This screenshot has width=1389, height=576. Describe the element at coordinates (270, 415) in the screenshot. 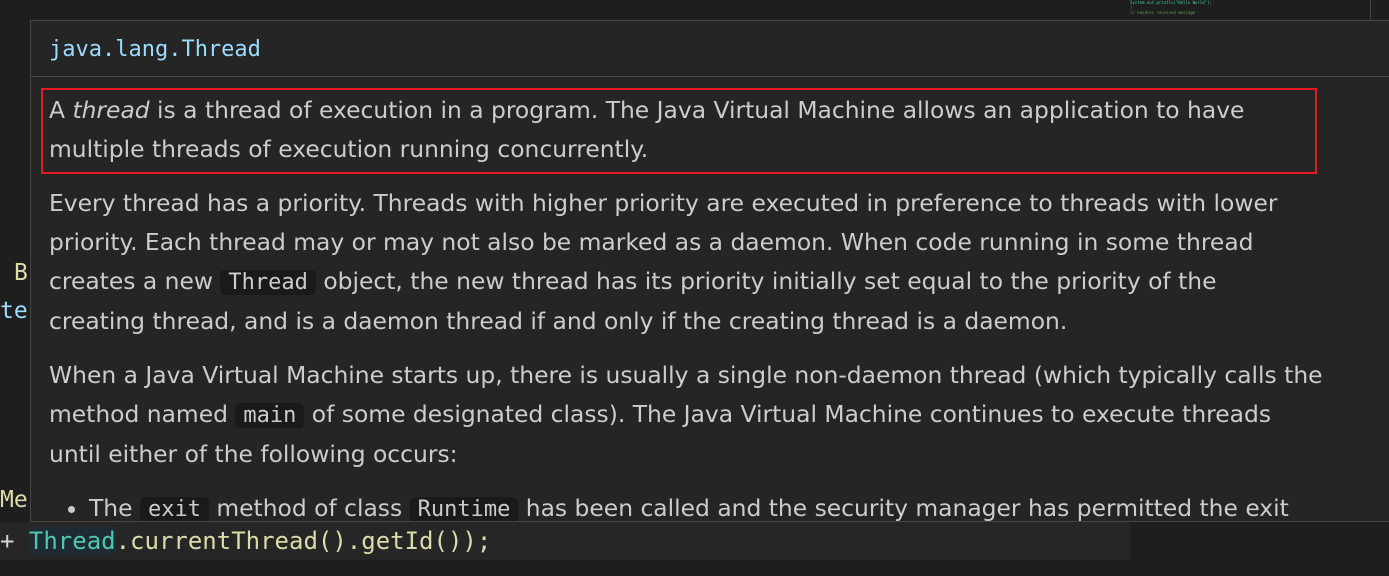

I see `inline-code: main` at that location.